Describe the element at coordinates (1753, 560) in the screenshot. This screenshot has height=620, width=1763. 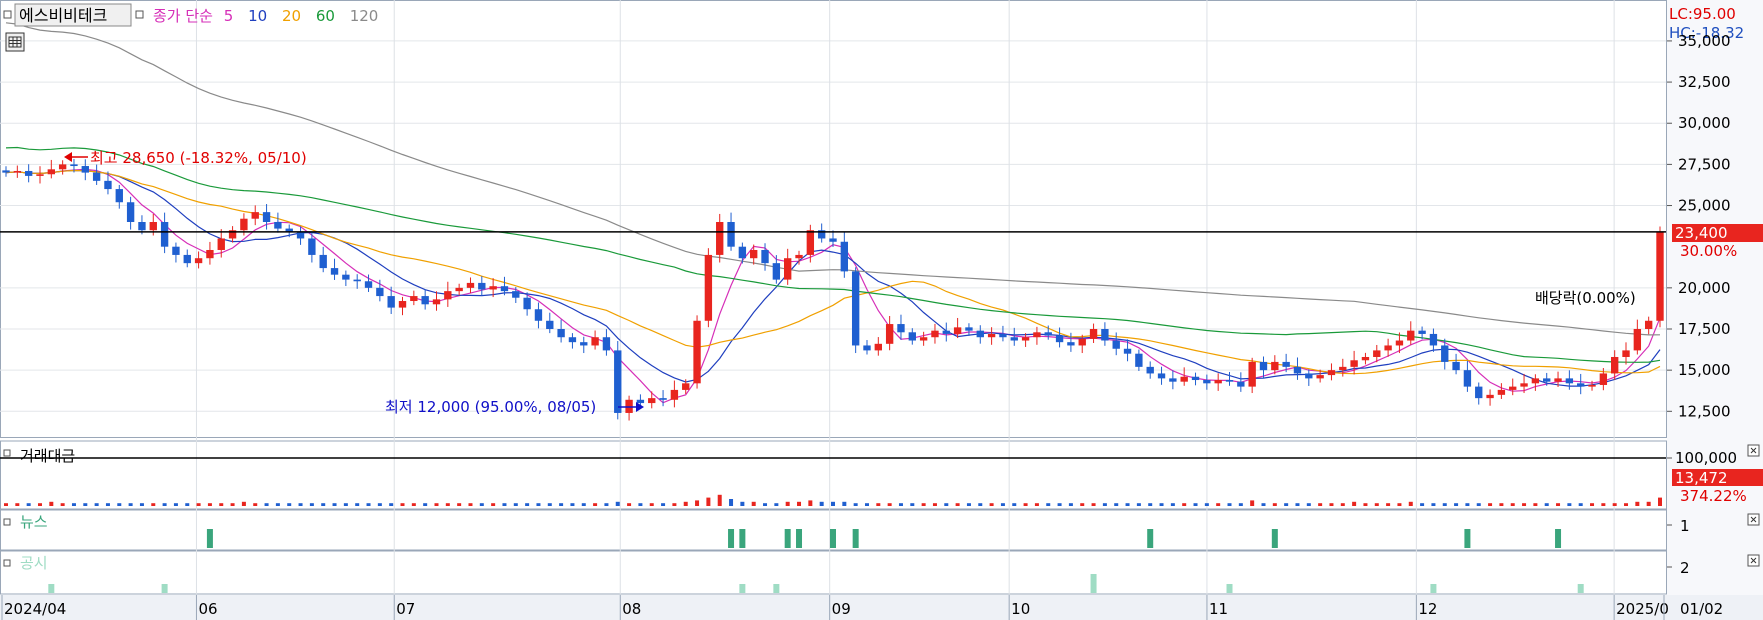
I see `disclosure-panel-close-icon` at that location.